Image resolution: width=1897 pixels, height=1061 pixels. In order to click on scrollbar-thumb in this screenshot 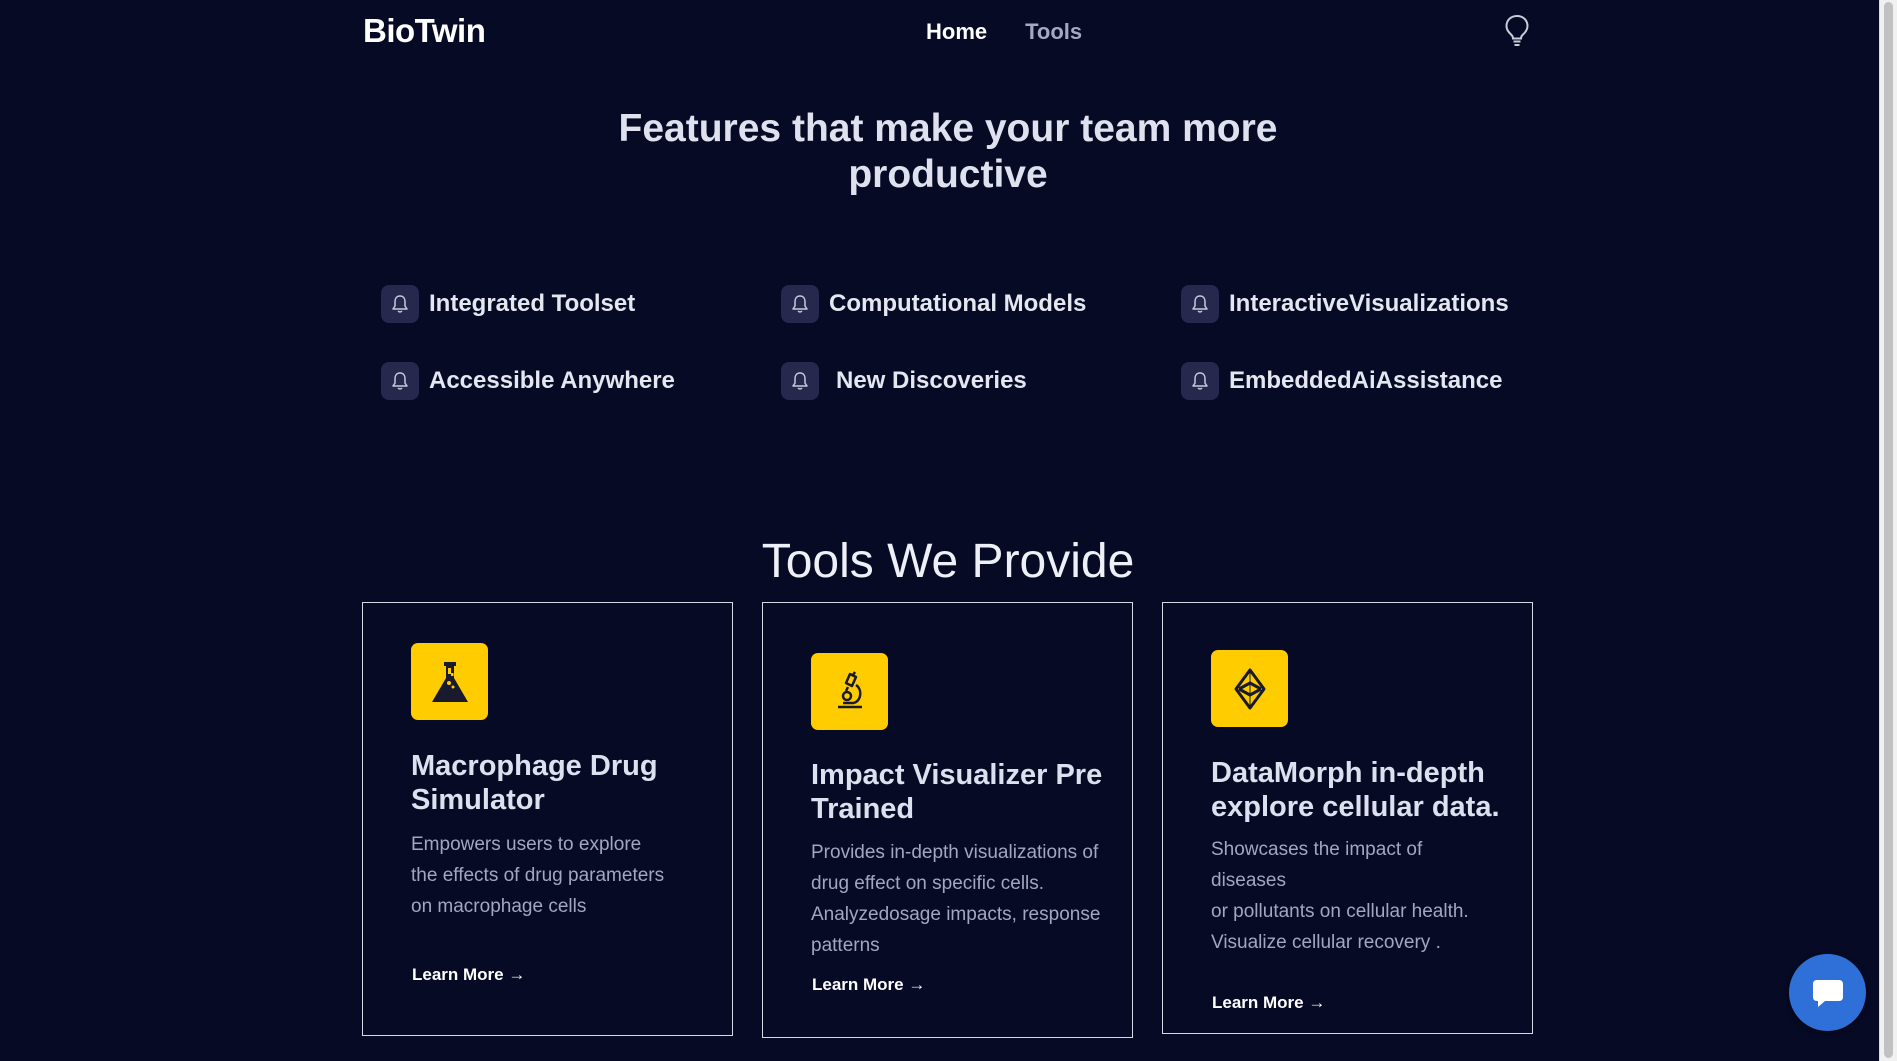, I will do `click(1888, 530)`.